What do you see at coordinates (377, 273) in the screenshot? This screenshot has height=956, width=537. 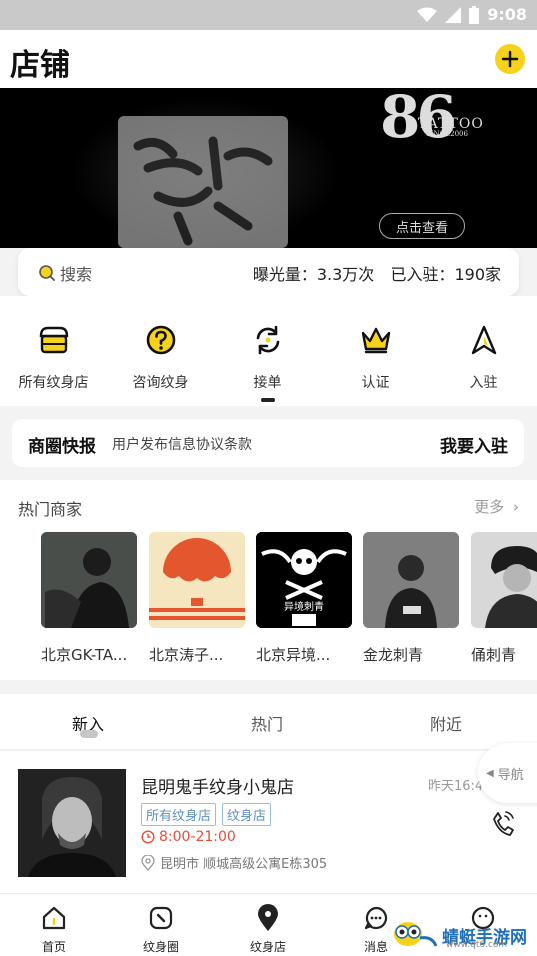 I see `shop-stats: 曝光量：3.3万次 已入驻：190家` at bounding box center [377, 273].